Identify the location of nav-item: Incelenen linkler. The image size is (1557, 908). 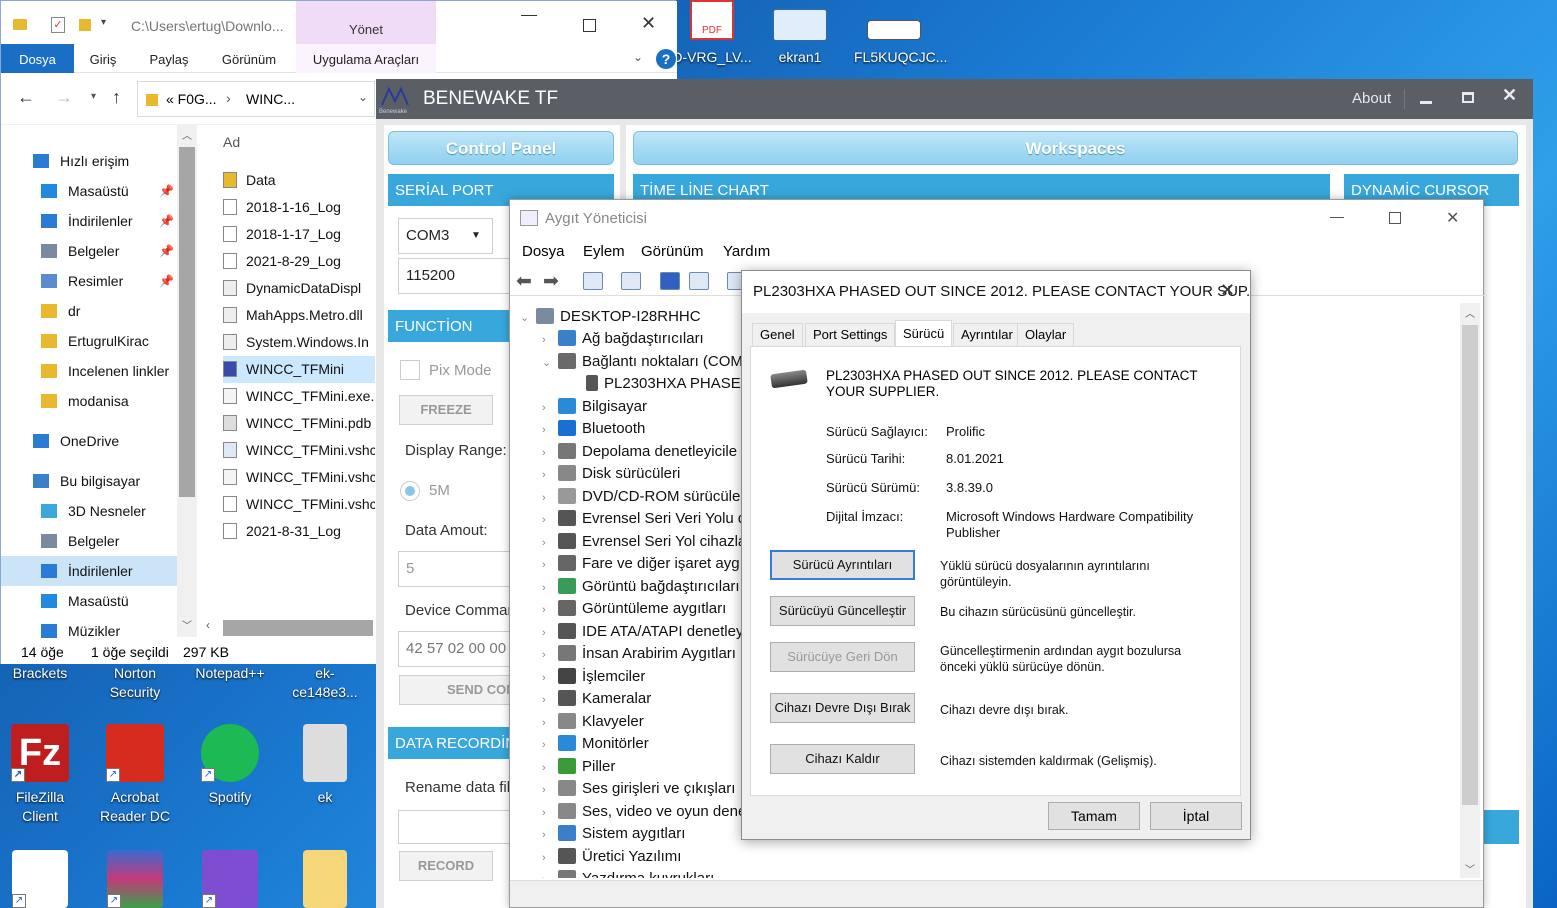
(89, 371).